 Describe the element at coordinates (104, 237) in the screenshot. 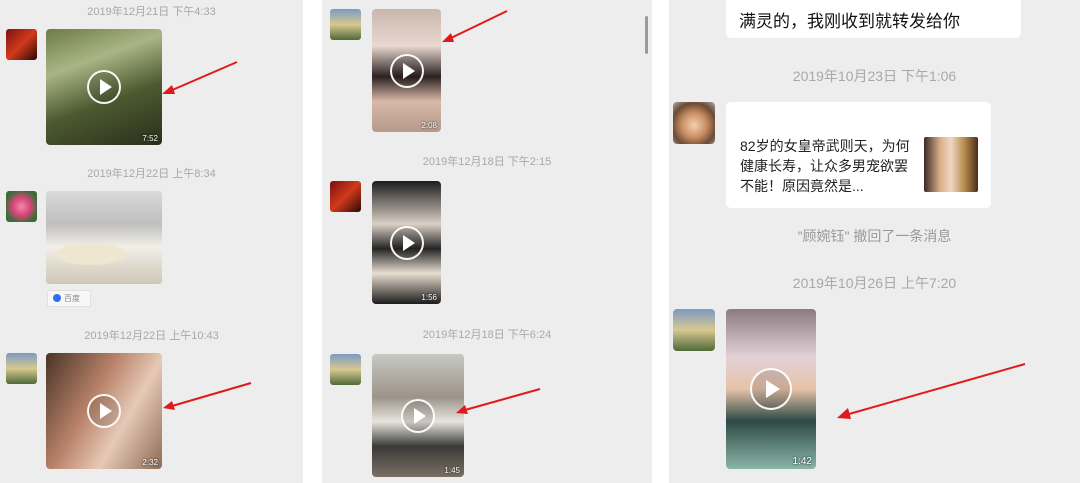

I see `link-card-image` at that location.